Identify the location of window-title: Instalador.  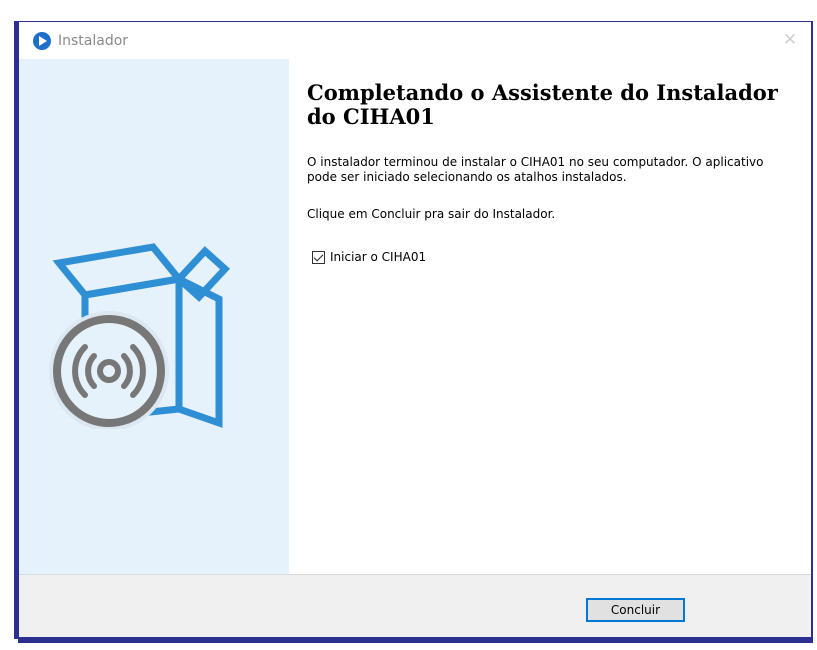
(93, 40).